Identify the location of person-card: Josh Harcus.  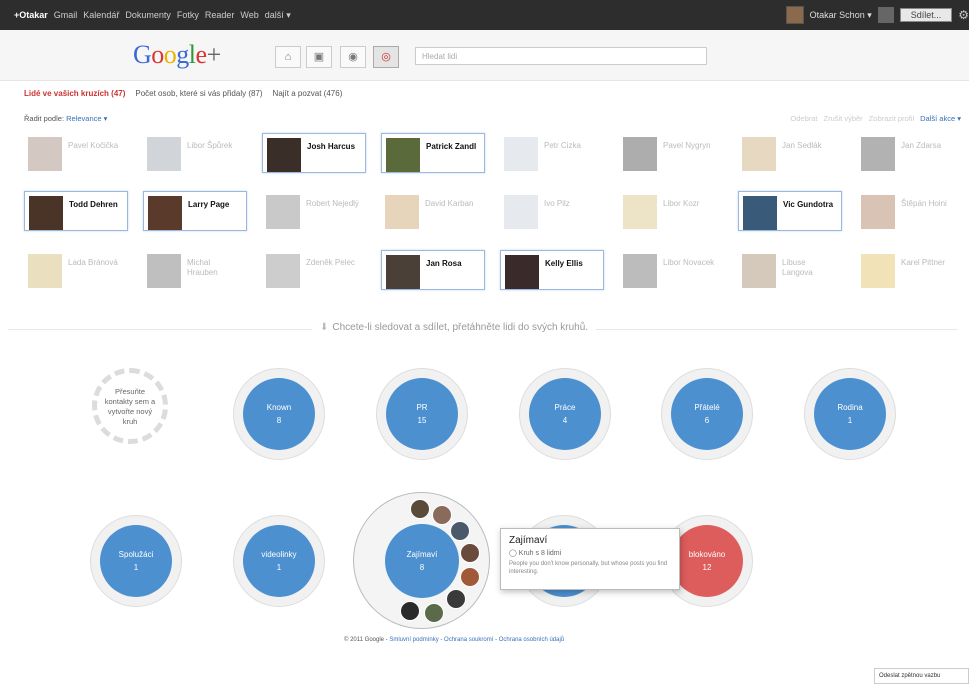
(314, 153).